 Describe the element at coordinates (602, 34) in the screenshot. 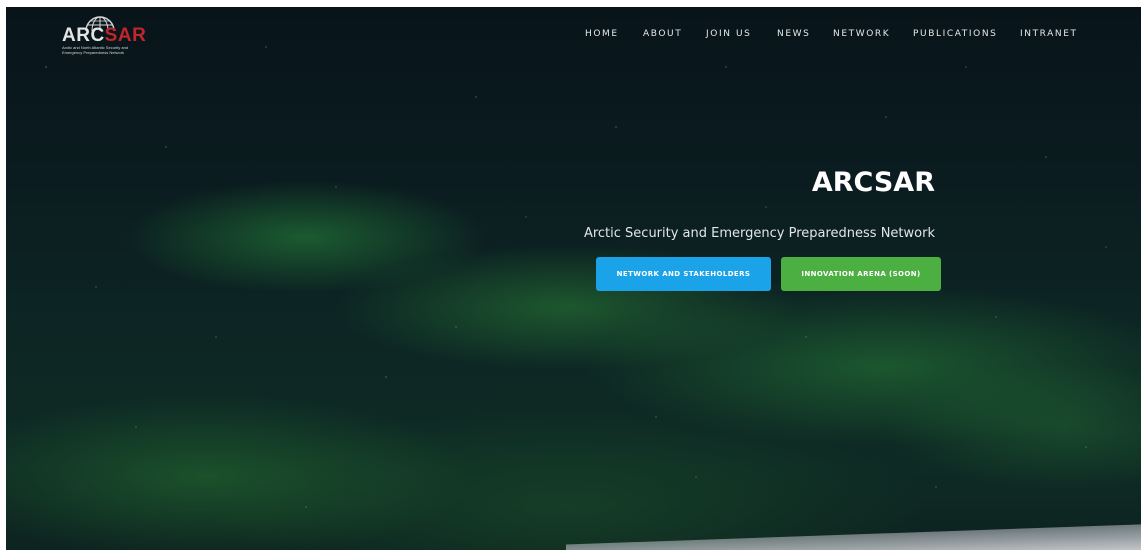

I see `nav-item-home: HOME` at that location.